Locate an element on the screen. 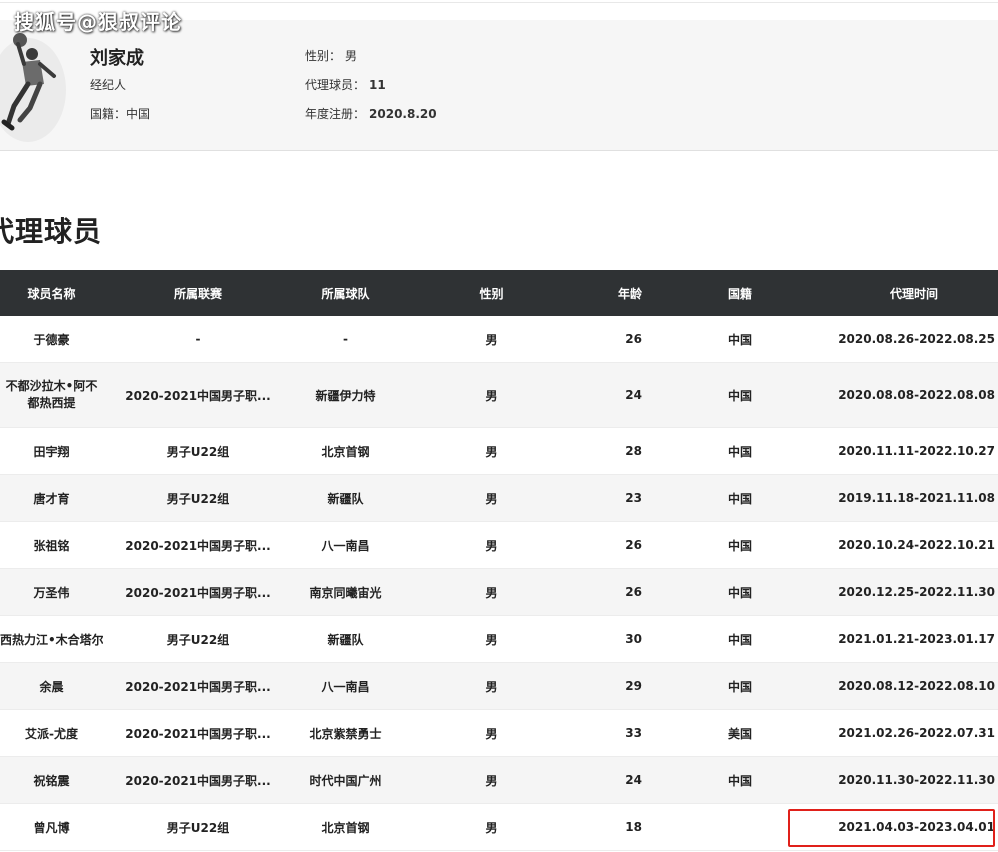 The image size is (998, 852). player-name: 张祖铭 is located at coordinates (51, 545).